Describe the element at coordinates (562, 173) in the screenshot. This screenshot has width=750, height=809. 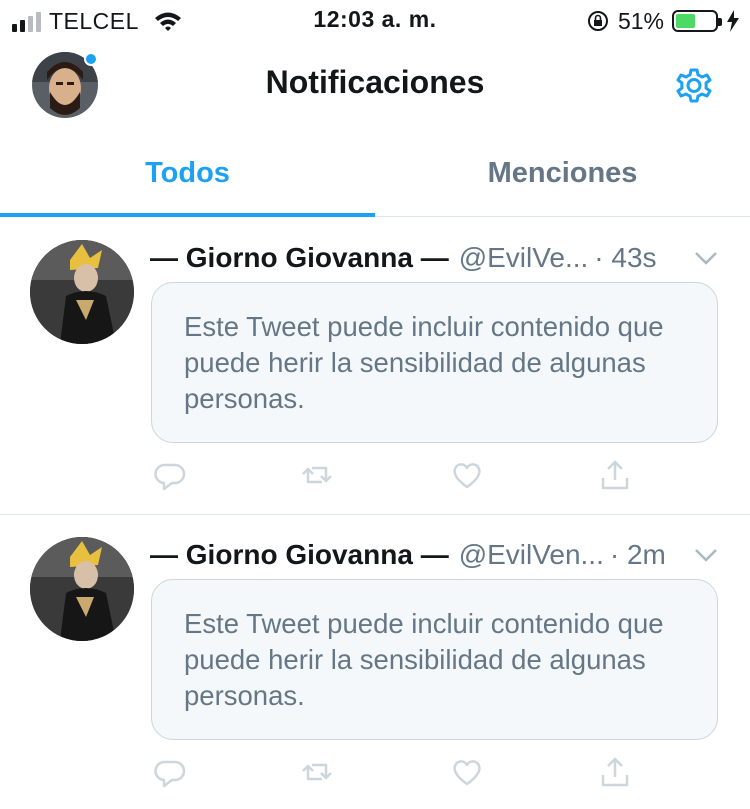
I see `tab-menciones: Menciones` at that location.